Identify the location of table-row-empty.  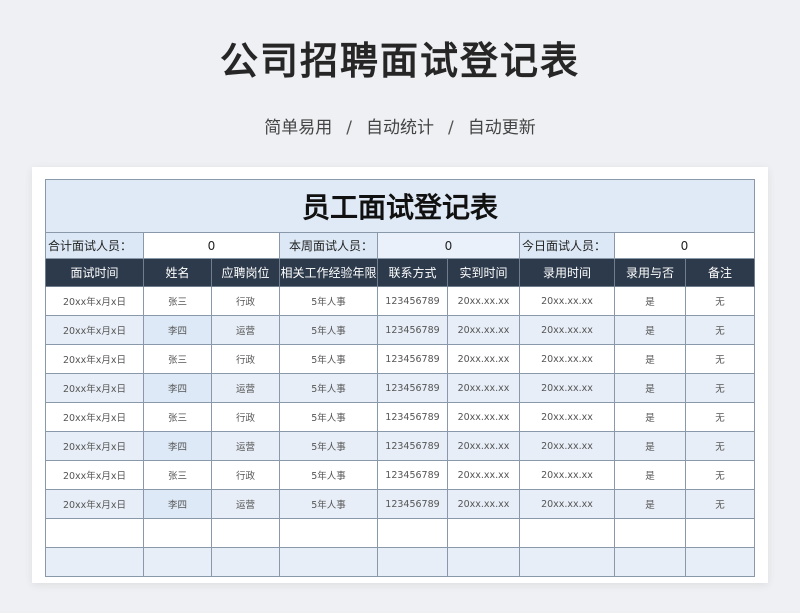
(400, 562).